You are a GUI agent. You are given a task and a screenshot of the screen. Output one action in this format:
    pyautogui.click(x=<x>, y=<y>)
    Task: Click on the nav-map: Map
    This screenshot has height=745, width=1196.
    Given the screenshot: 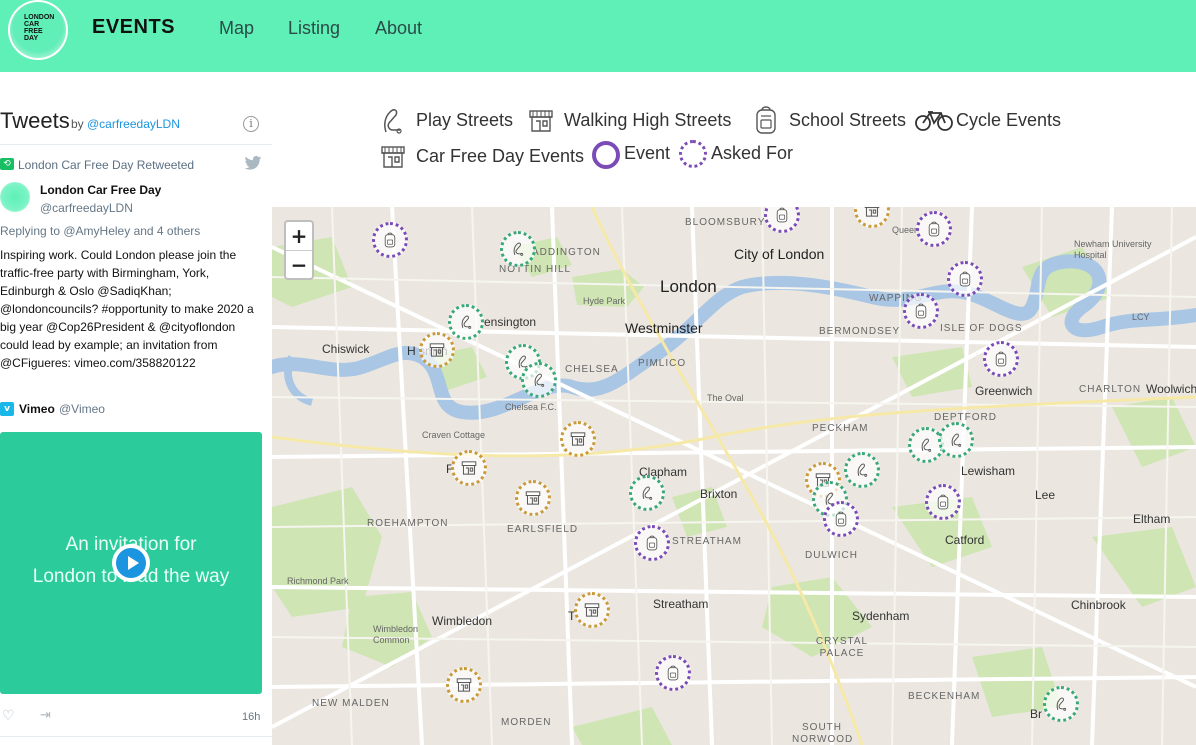 What is the action you would take?
    pyautogui.click(x=236, y=28)
    